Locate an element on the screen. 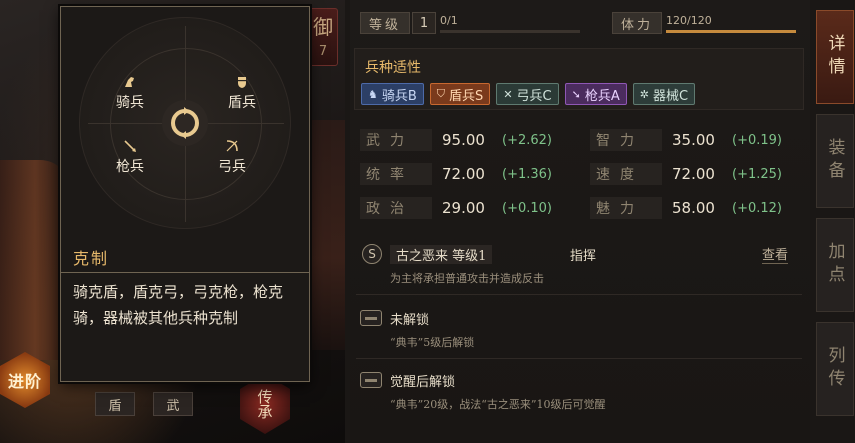 The image size is (855, 443). adapt-bow: ✕ 弓兵C is located at coordinates (527, 94).